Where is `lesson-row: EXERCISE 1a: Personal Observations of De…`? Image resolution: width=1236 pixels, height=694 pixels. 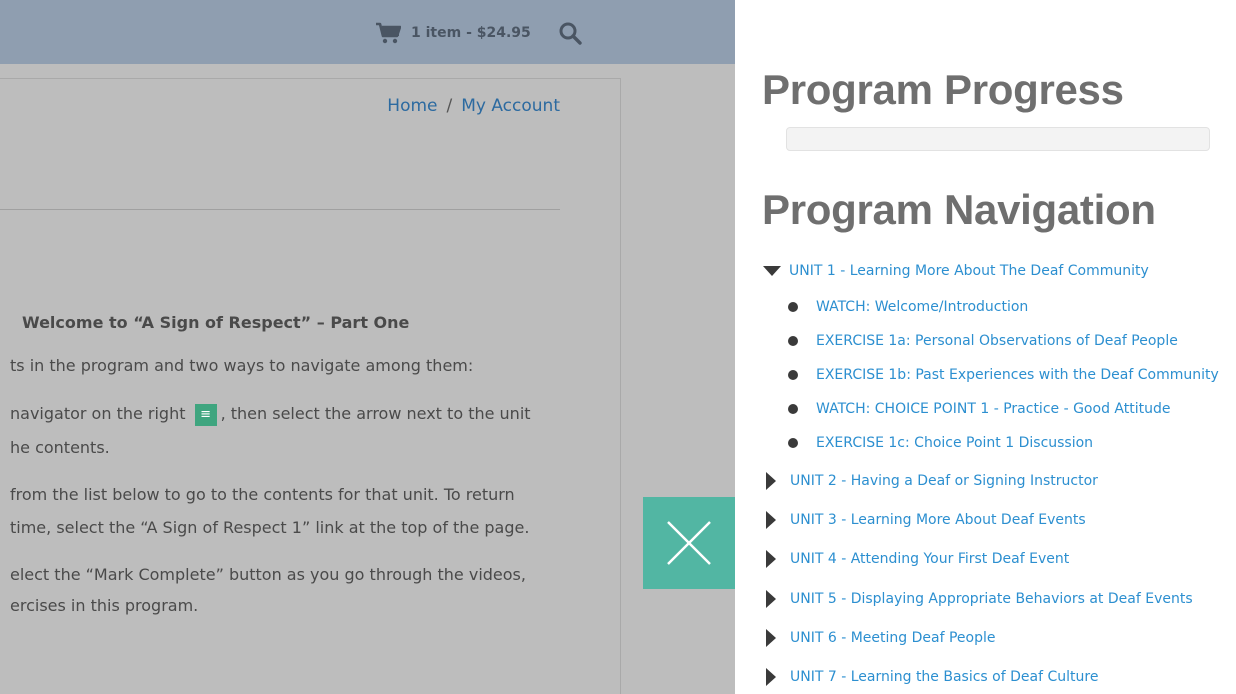 lesson-row: EXERCISE 1a: Personal Observations of De… is located at coordinates (983, 341).